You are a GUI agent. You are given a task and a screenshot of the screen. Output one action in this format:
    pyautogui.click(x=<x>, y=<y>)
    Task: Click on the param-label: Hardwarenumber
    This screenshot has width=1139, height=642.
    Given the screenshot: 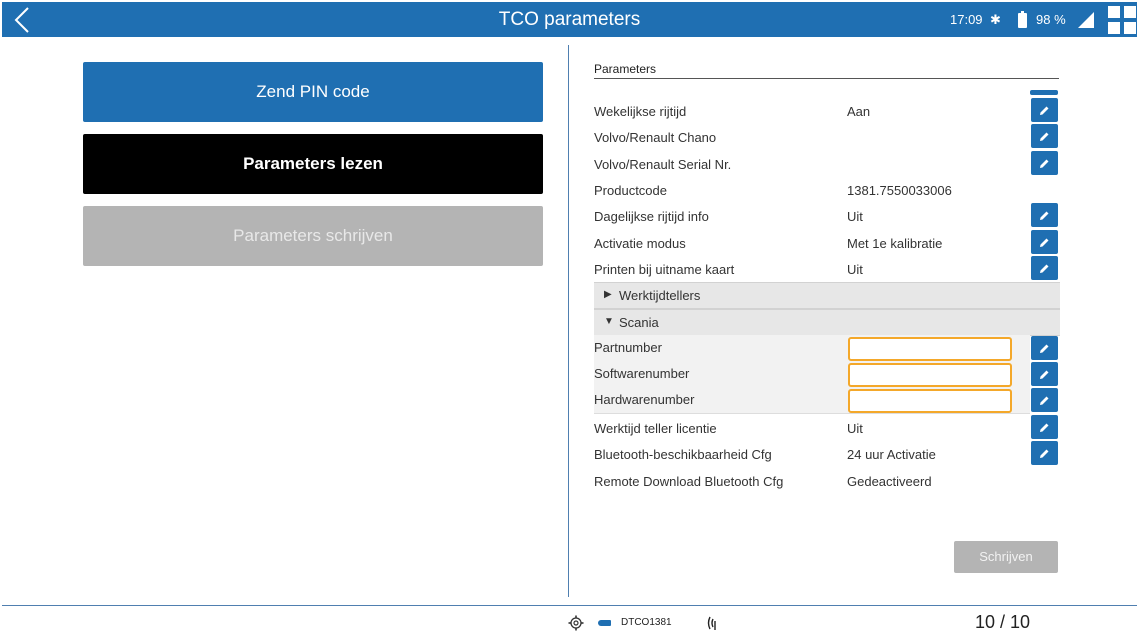 What is the action you would take?
    pyautogui.click(x=644, y=399)
    